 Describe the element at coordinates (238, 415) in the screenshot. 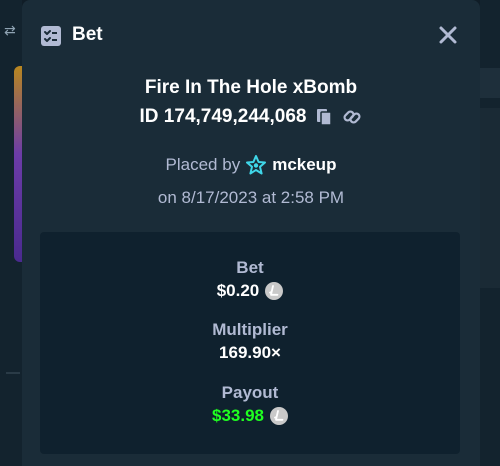

I see `payout-value: $33.98` at that location.